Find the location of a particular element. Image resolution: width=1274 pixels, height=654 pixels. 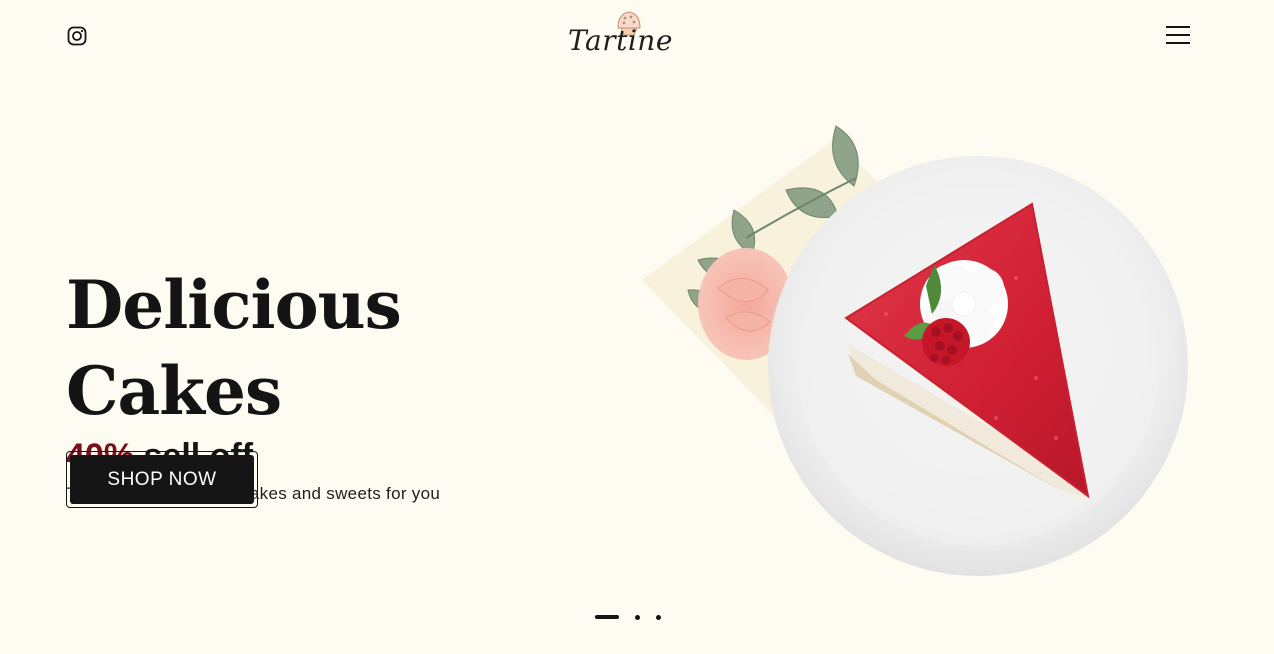

menu-line-top is located at coordinates (1178, 27).